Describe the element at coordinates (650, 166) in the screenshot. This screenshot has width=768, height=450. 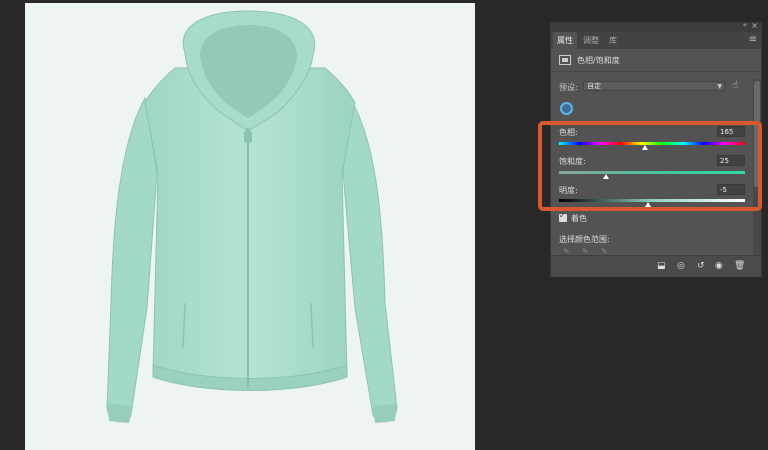
I see `highlight-annotation` at that location.